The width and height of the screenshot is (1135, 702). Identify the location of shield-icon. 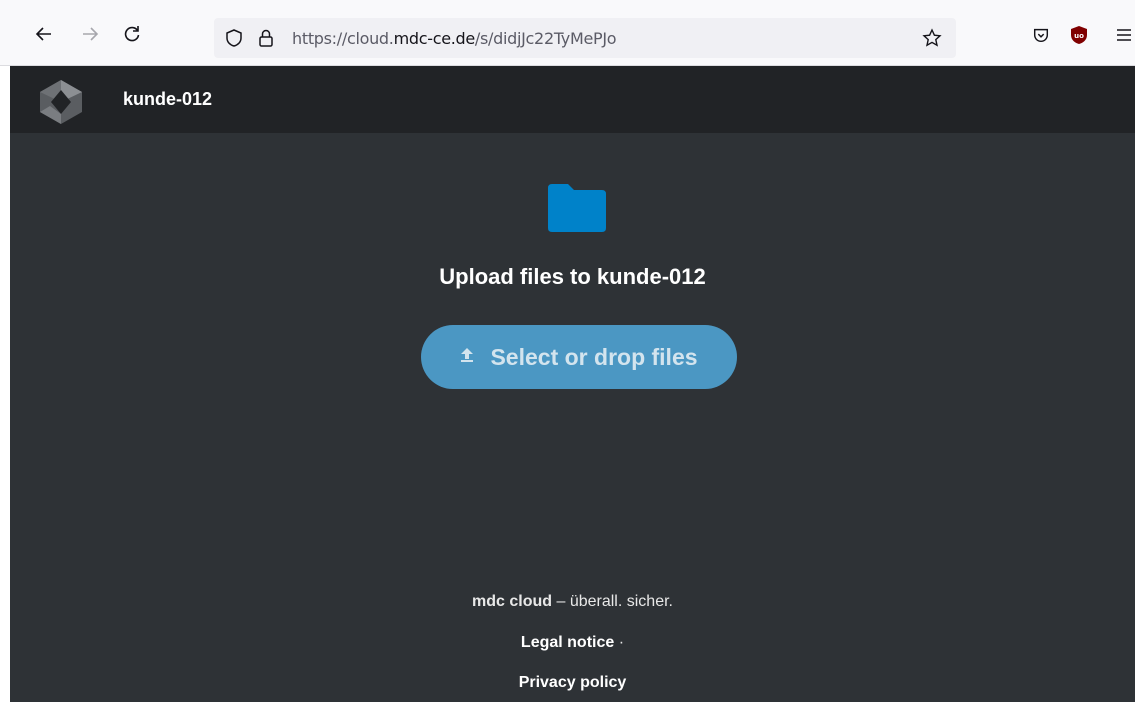
(234, 38).